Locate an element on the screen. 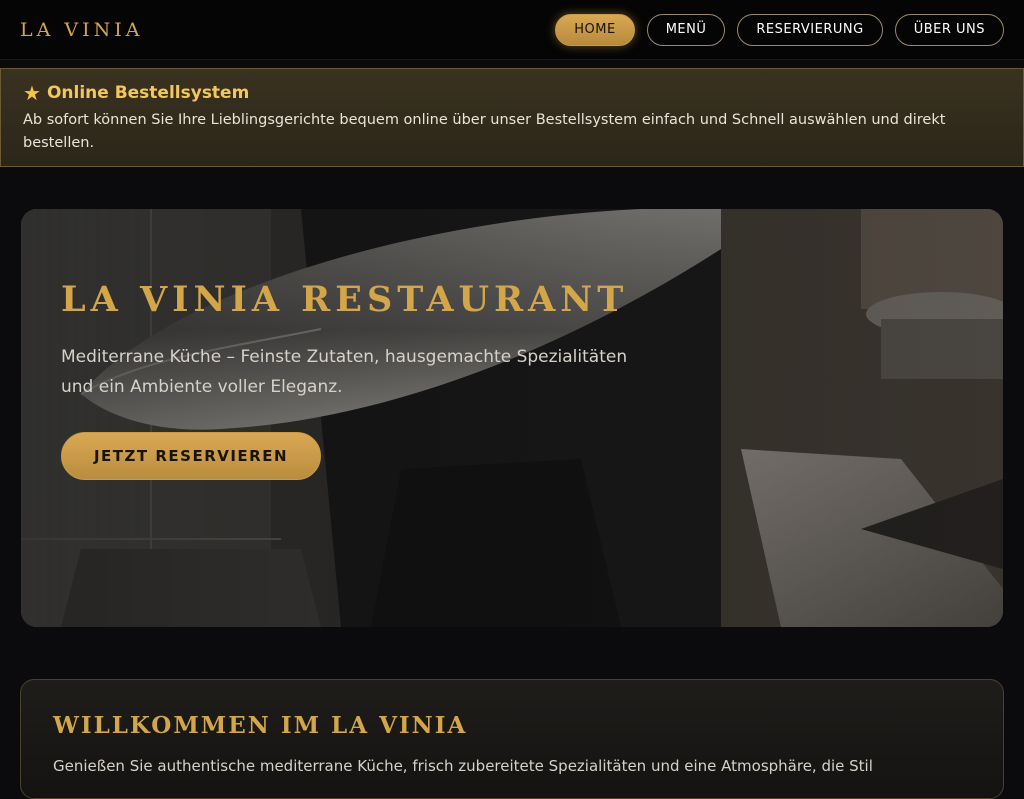  welcome-title: WILLKOMMEN IM LA VINIA is located at coordinates (260, 725).